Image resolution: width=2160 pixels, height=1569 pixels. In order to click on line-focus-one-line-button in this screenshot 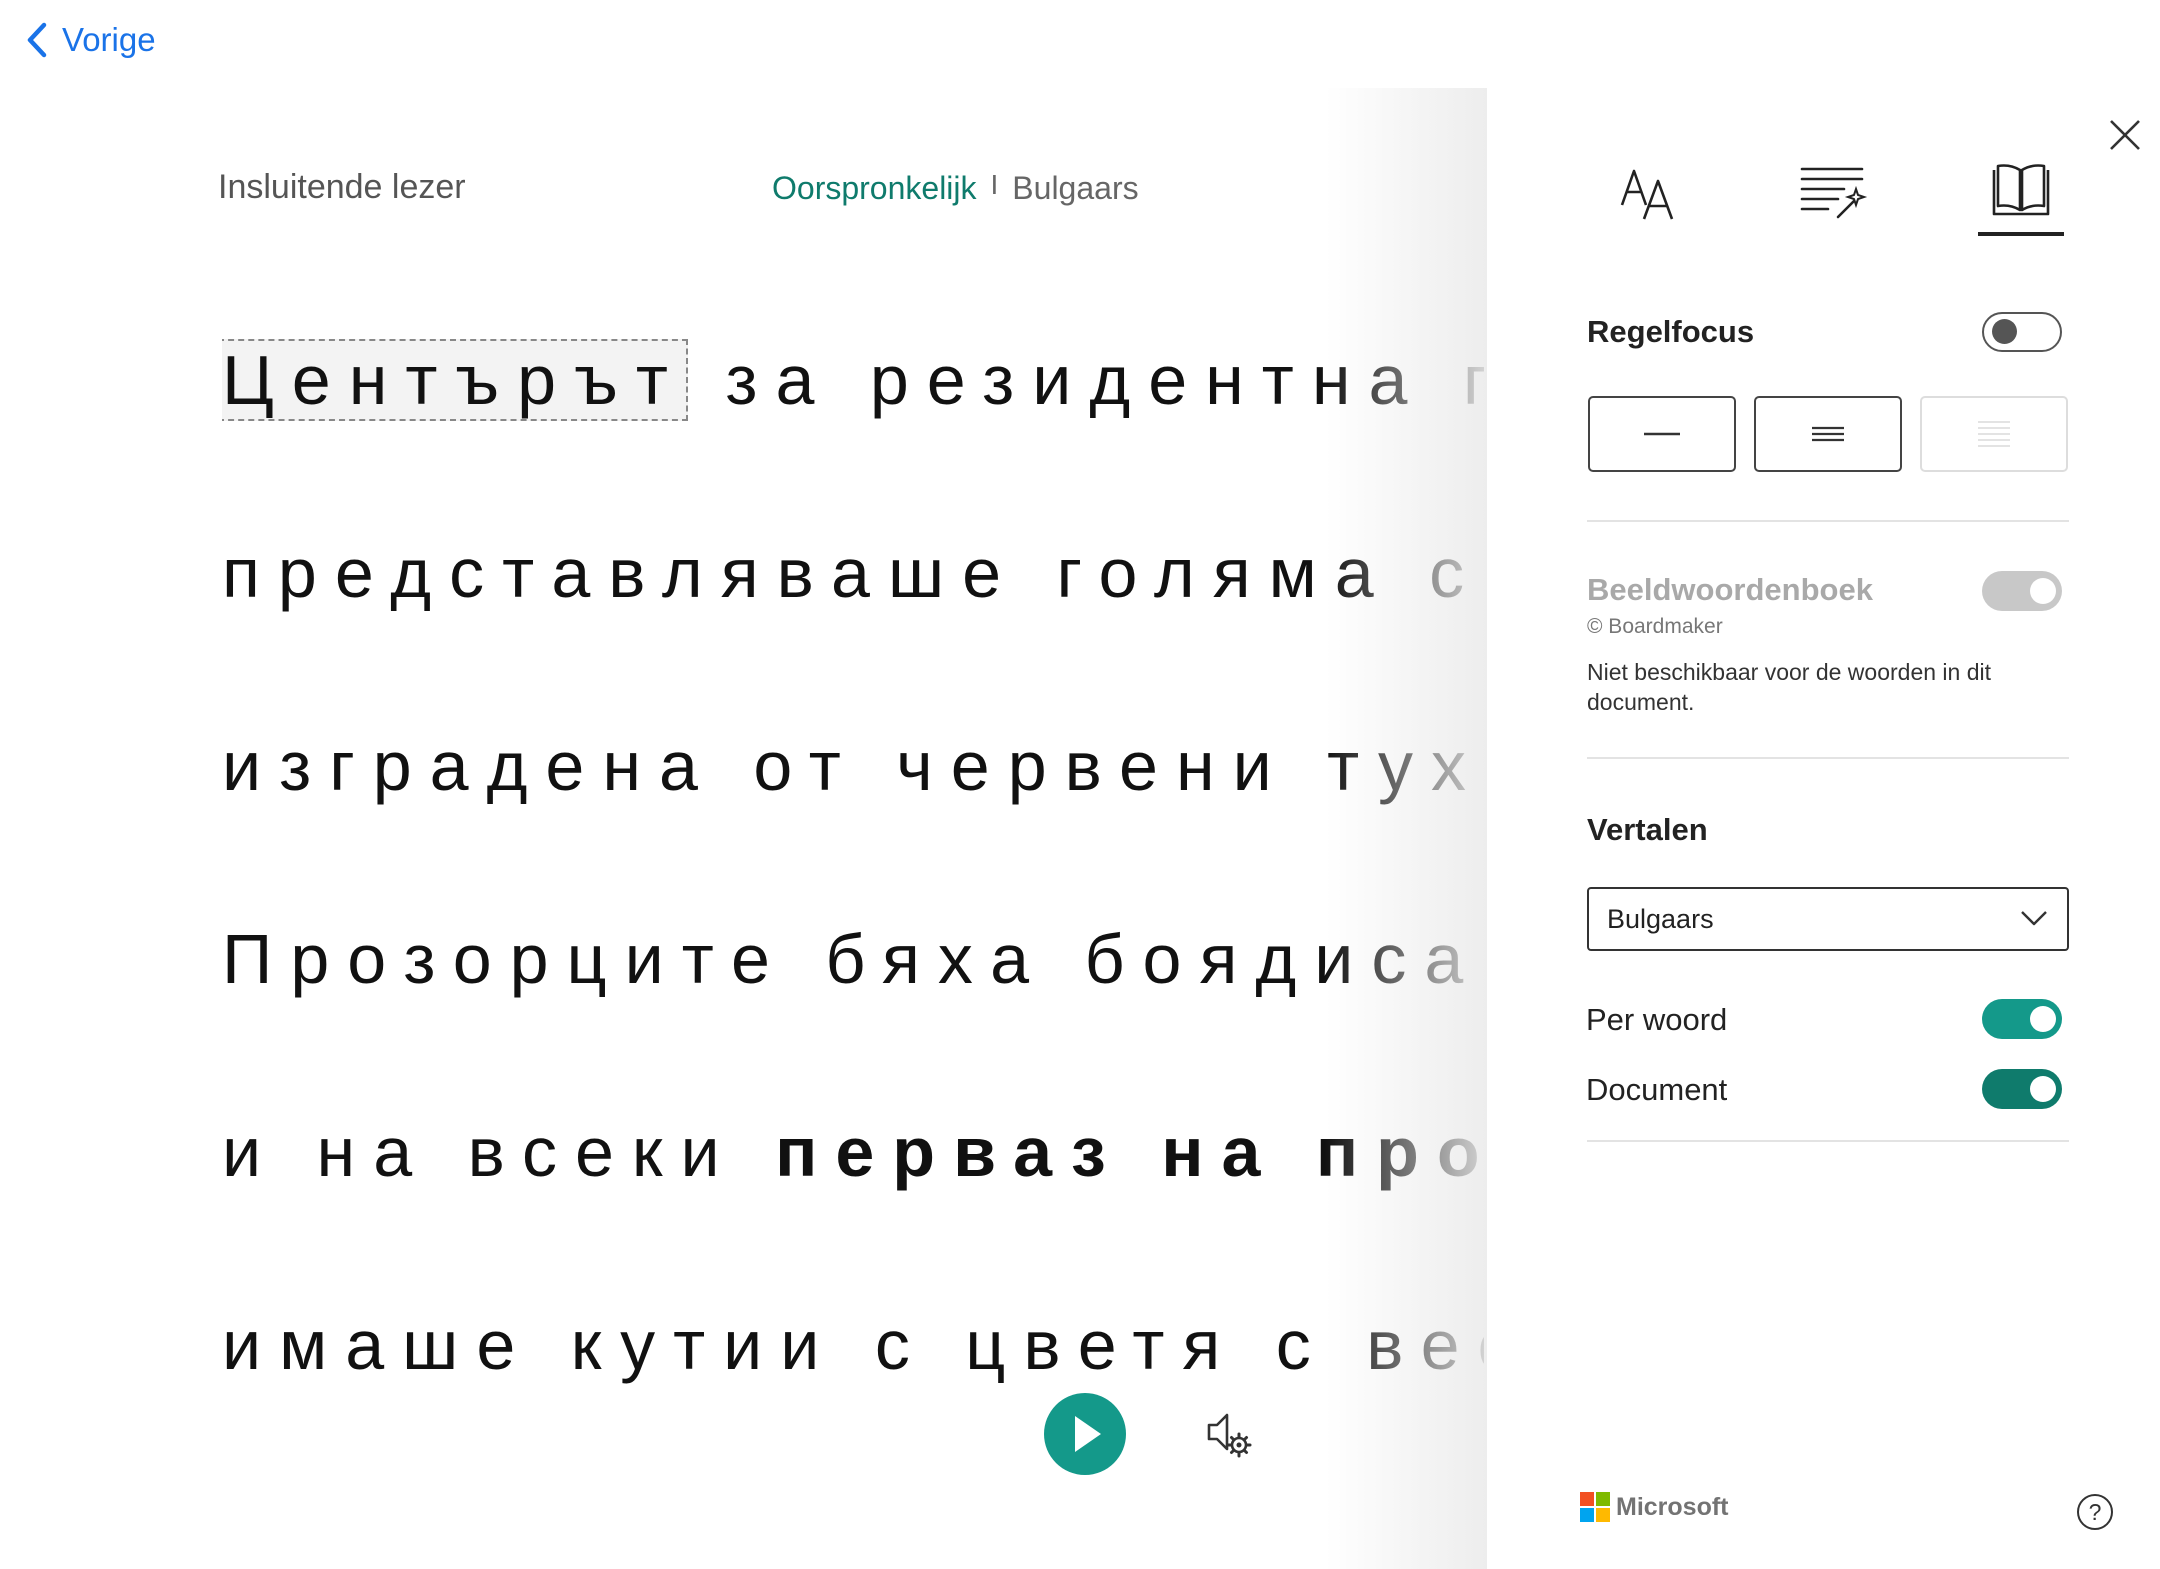, I will do `click(1662, 434)`.